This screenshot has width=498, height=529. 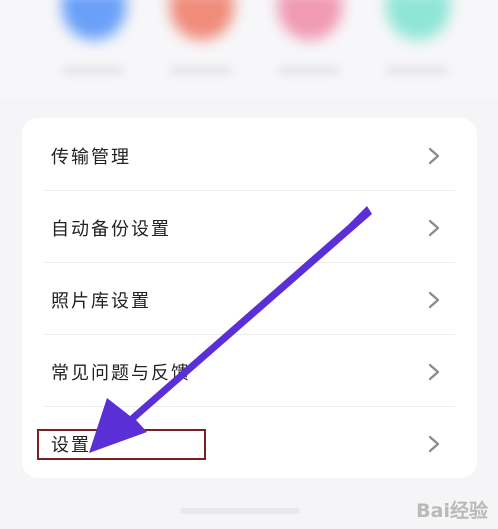 What do you see at coordinates (240, 511) in the screenshot?
I see `bottom-bar` at bounding box center [240, 511].